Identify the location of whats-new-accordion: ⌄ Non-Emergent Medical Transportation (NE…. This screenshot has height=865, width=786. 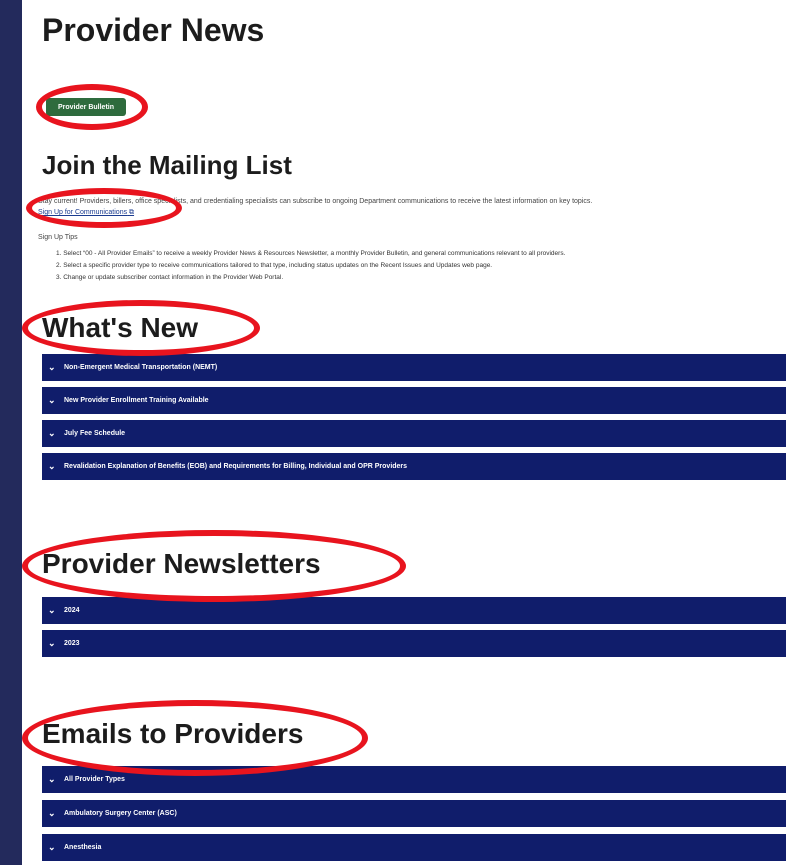
(414, 420).